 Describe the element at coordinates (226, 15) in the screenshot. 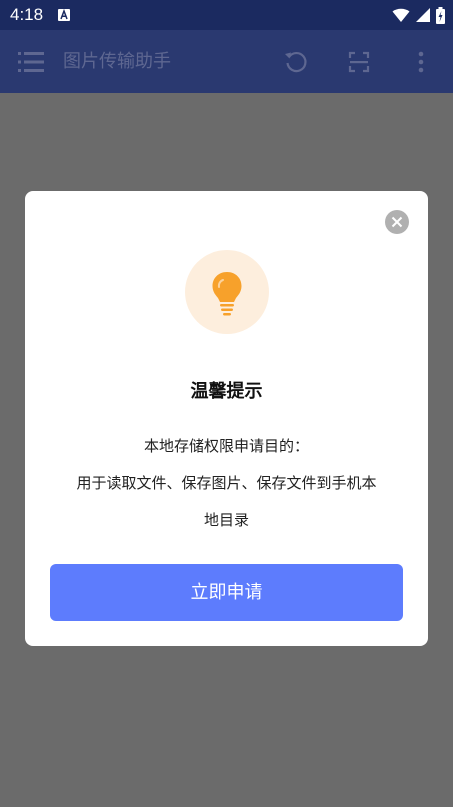

I see `status-bar: 4:18` at that location.